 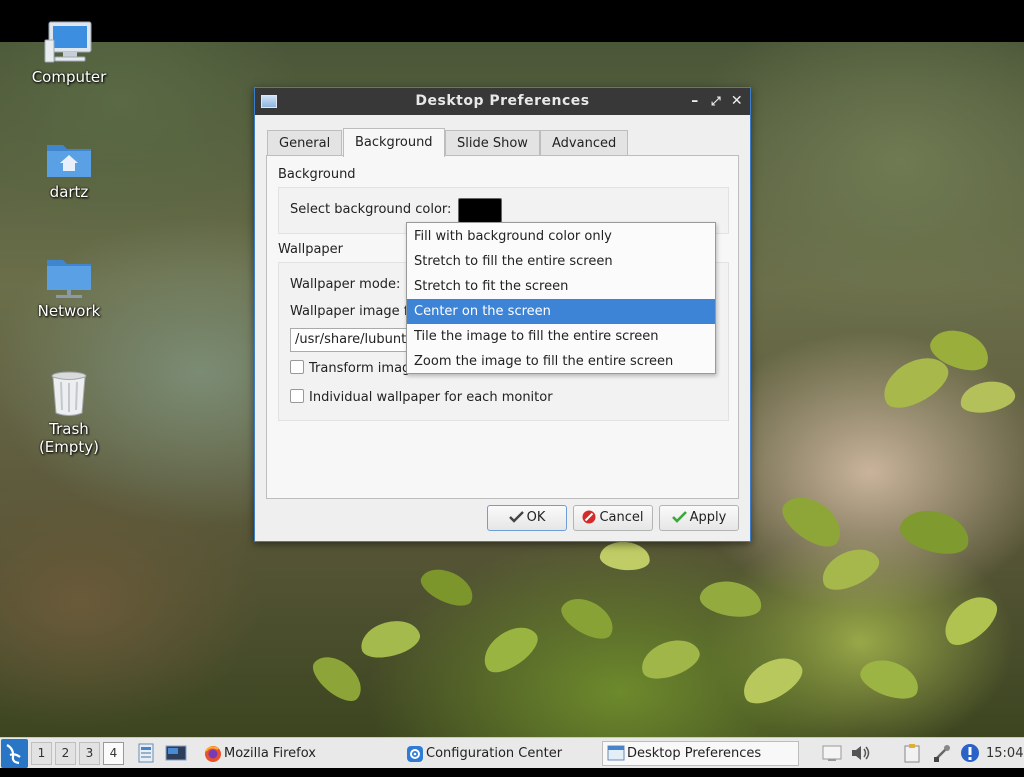 What do you see at coordinates (69, 429) in the screenshot?
I see `desktop-icon-label-line1: Trash` at bounding box center [69, 429].